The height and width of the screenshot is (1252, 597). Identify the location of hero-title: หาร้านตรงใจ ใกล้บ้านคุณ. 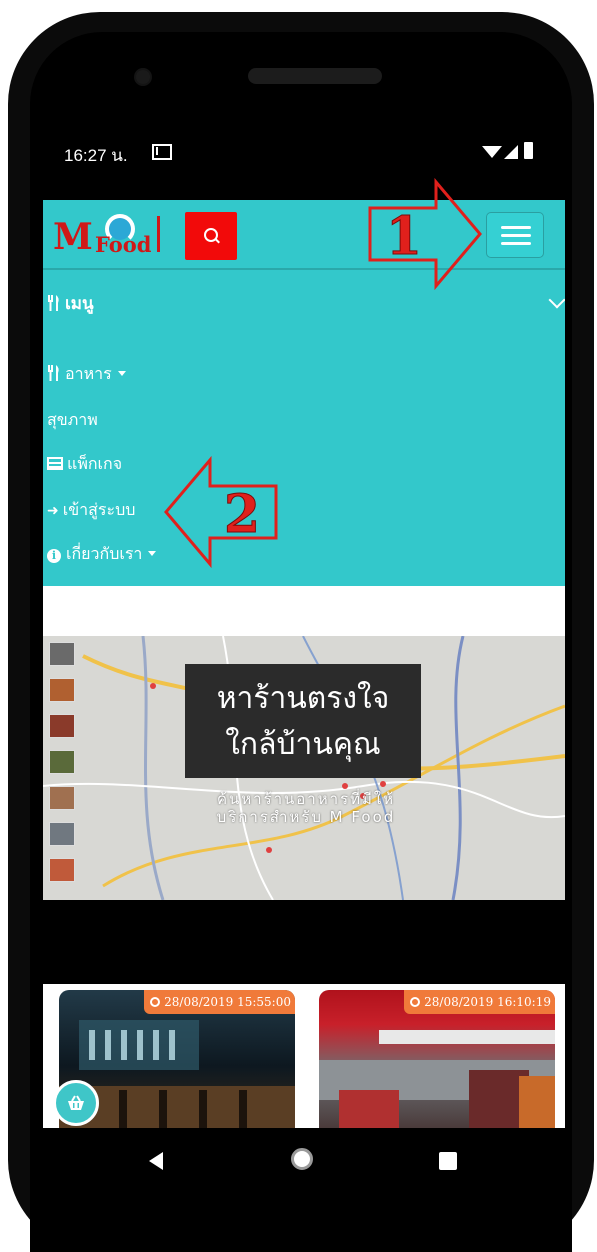
(303, 722).